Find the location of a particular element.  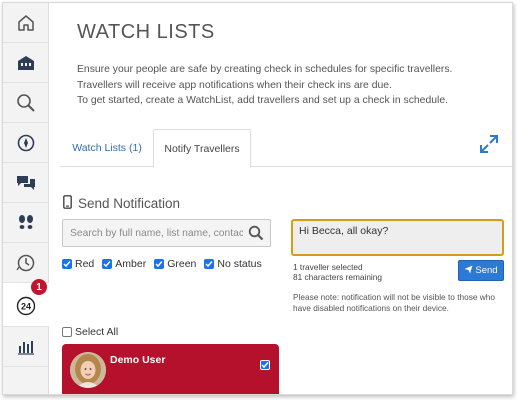

page-title: WATCH LISTS is located at coordinates (146, 32).